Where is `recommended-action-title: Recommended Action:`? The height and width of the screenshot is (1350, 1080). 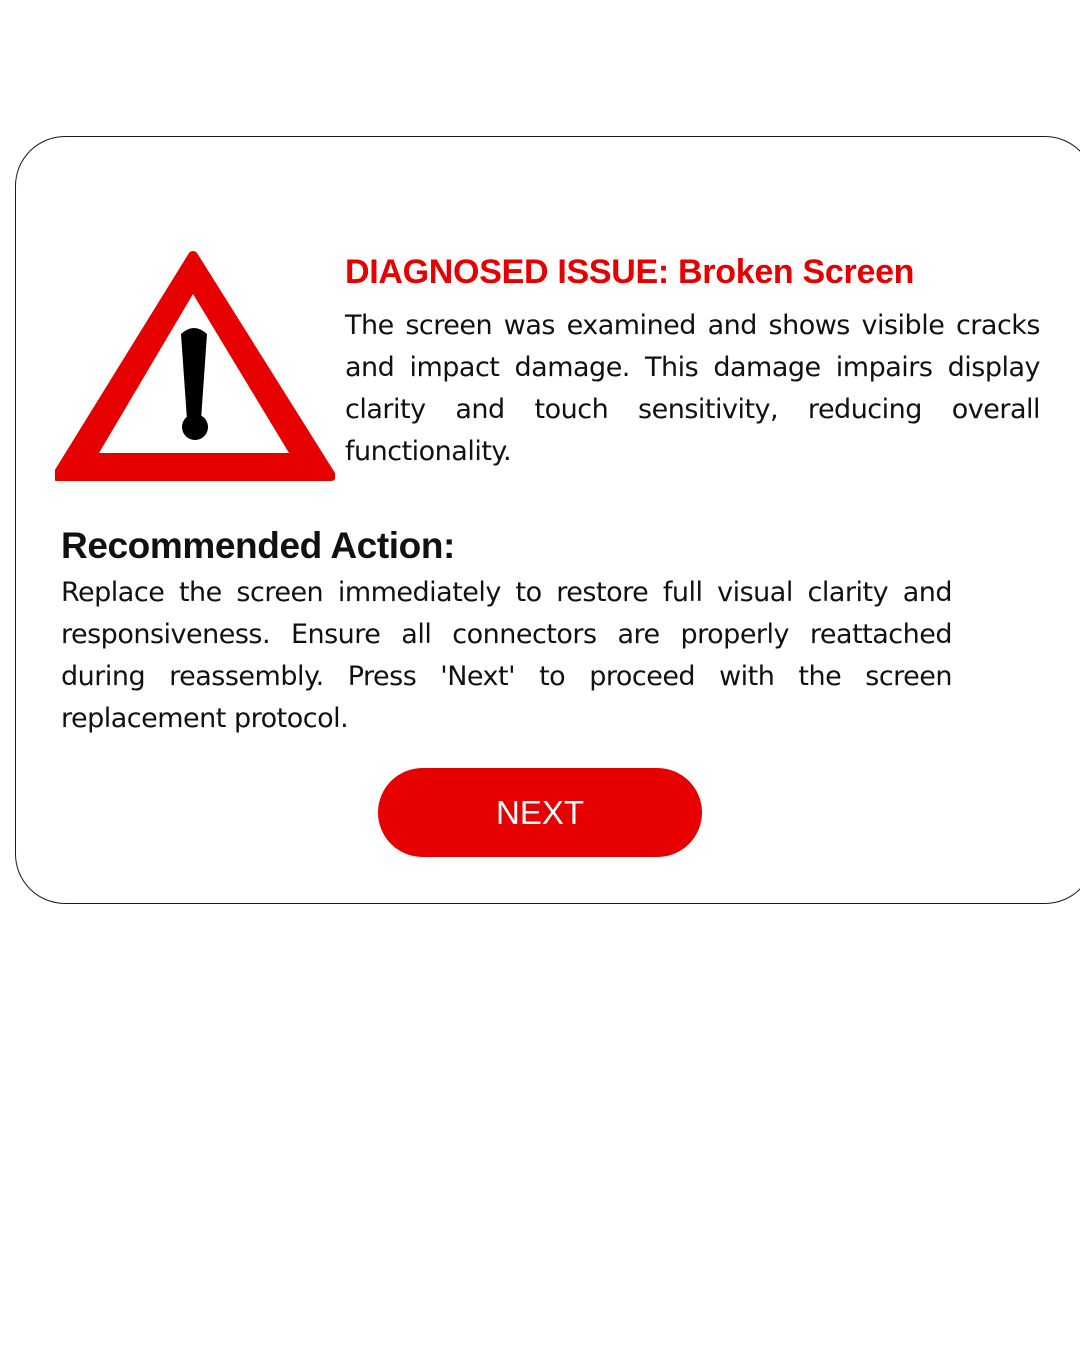
recommended-action-title: Recommended Action: is located at coordinates (258, 545).